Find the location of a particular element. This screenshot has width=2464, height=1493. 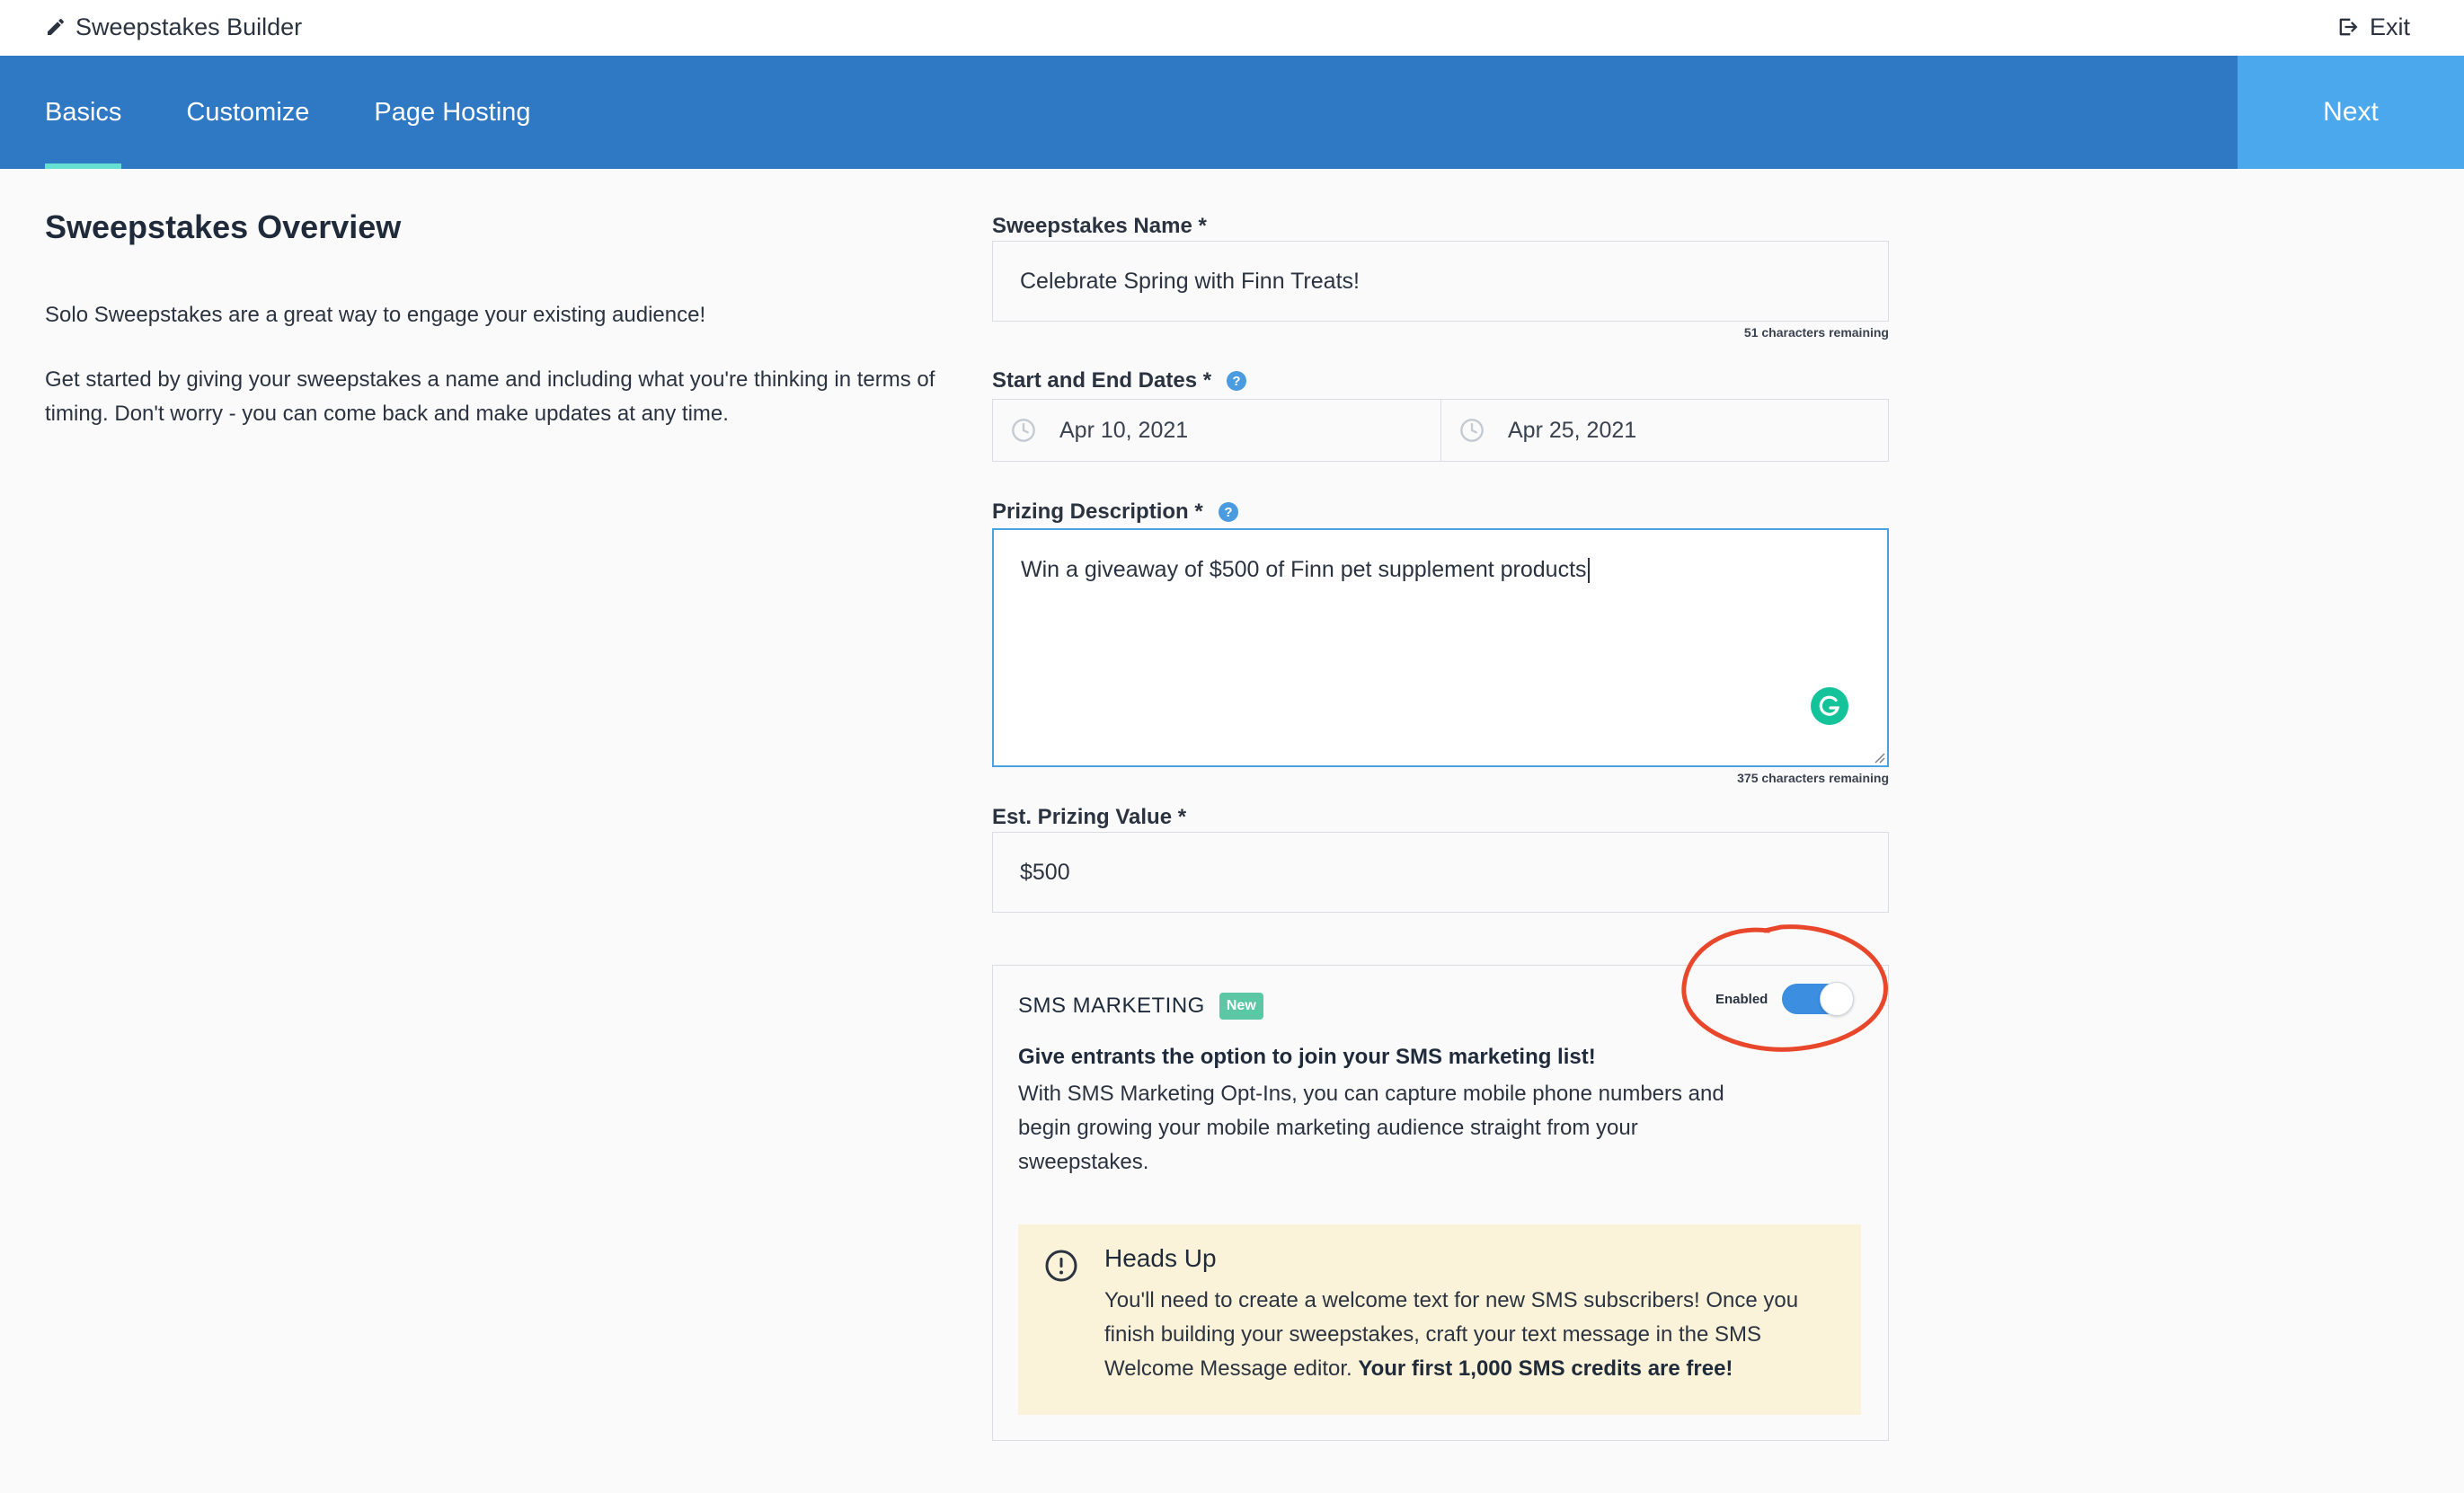

app-title-text: Sweepstakes Builder is located at coordinates (189, 26).